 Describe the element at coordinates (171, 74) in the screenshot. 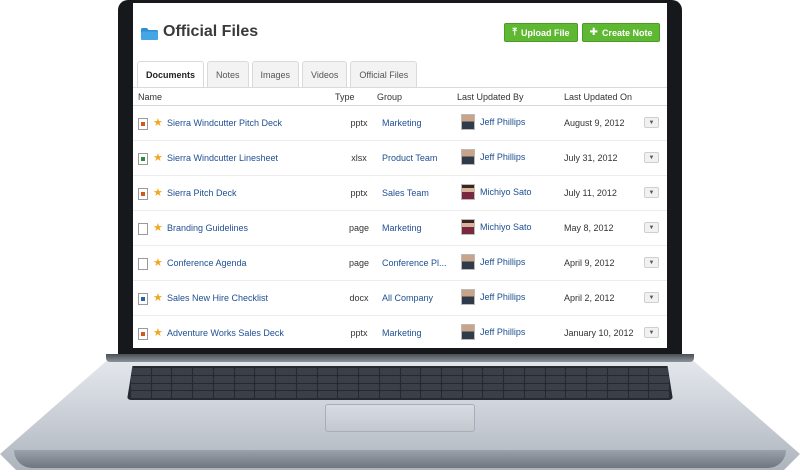

I see `tab-documents: Documents` at that location.